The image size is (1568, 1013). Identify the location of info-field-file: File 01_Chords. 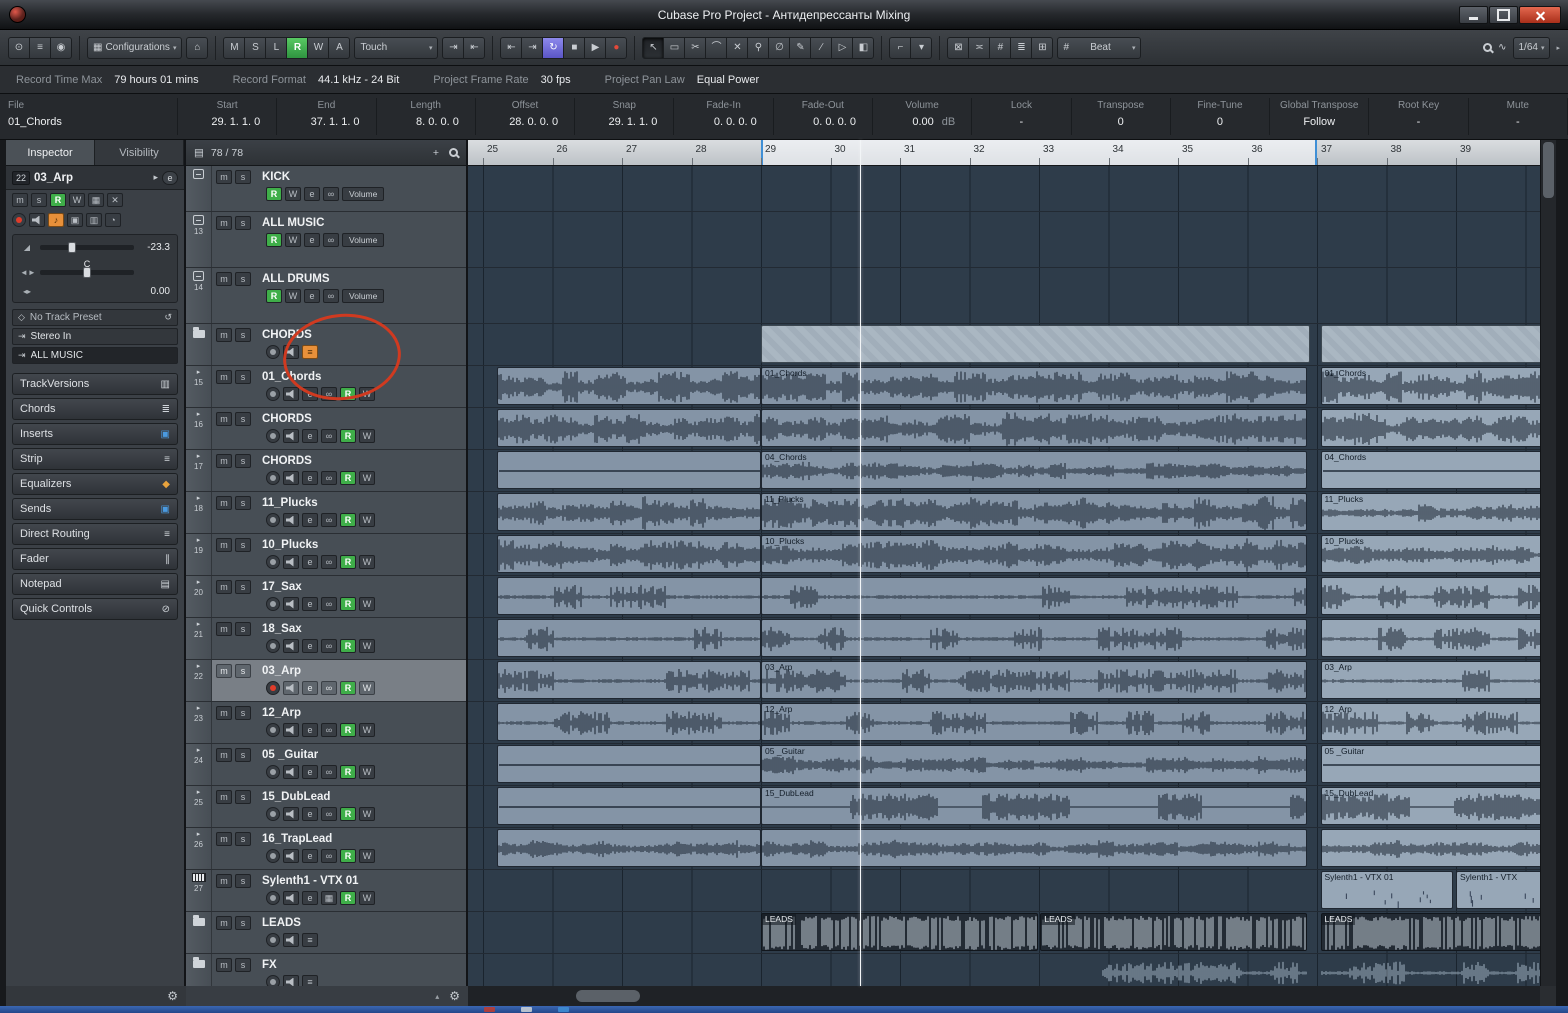
(89, 116).